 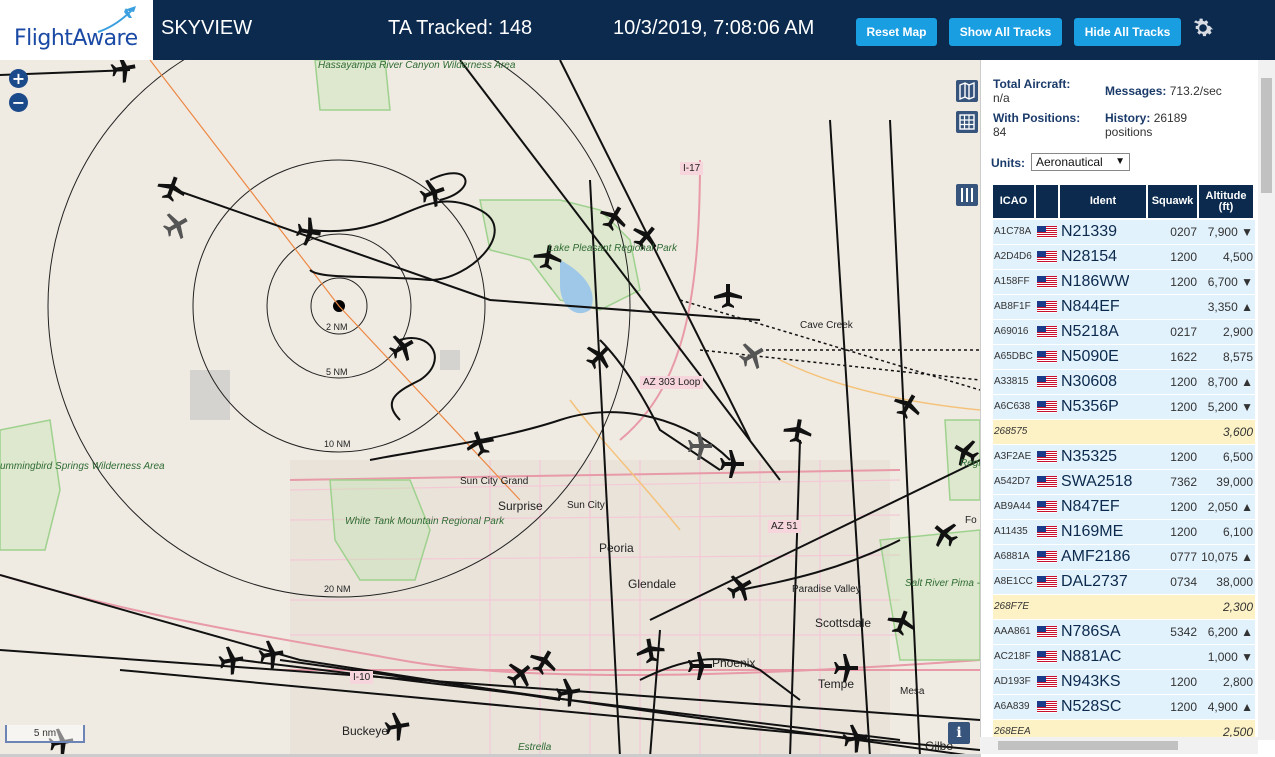 I want to click on altitude-cell: 3,350 ▲, so click(x=1230, y=307).